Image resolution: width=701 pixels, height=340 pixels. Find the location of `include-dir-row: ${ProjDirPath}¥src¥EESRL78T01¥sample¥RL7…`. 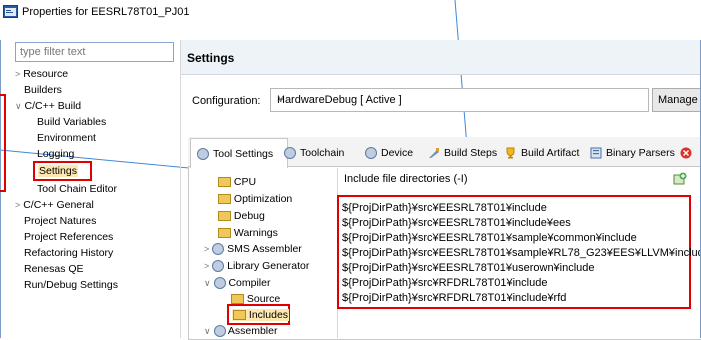

include-dir-row: ${ProjDirPath}¥src¥EESRL78T01¥sample¥RL7… is located at coordinates (521, 253).